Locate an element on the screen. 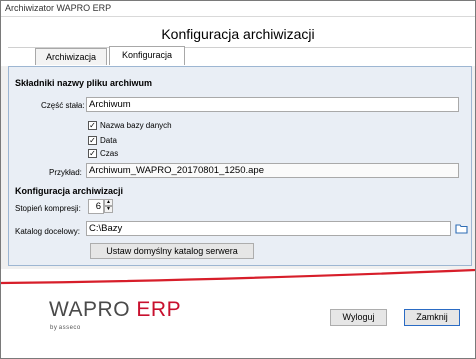 The height and width of the screenshot is (359, 476). logo-asseco: asseco is located at coordinates (69, 328).